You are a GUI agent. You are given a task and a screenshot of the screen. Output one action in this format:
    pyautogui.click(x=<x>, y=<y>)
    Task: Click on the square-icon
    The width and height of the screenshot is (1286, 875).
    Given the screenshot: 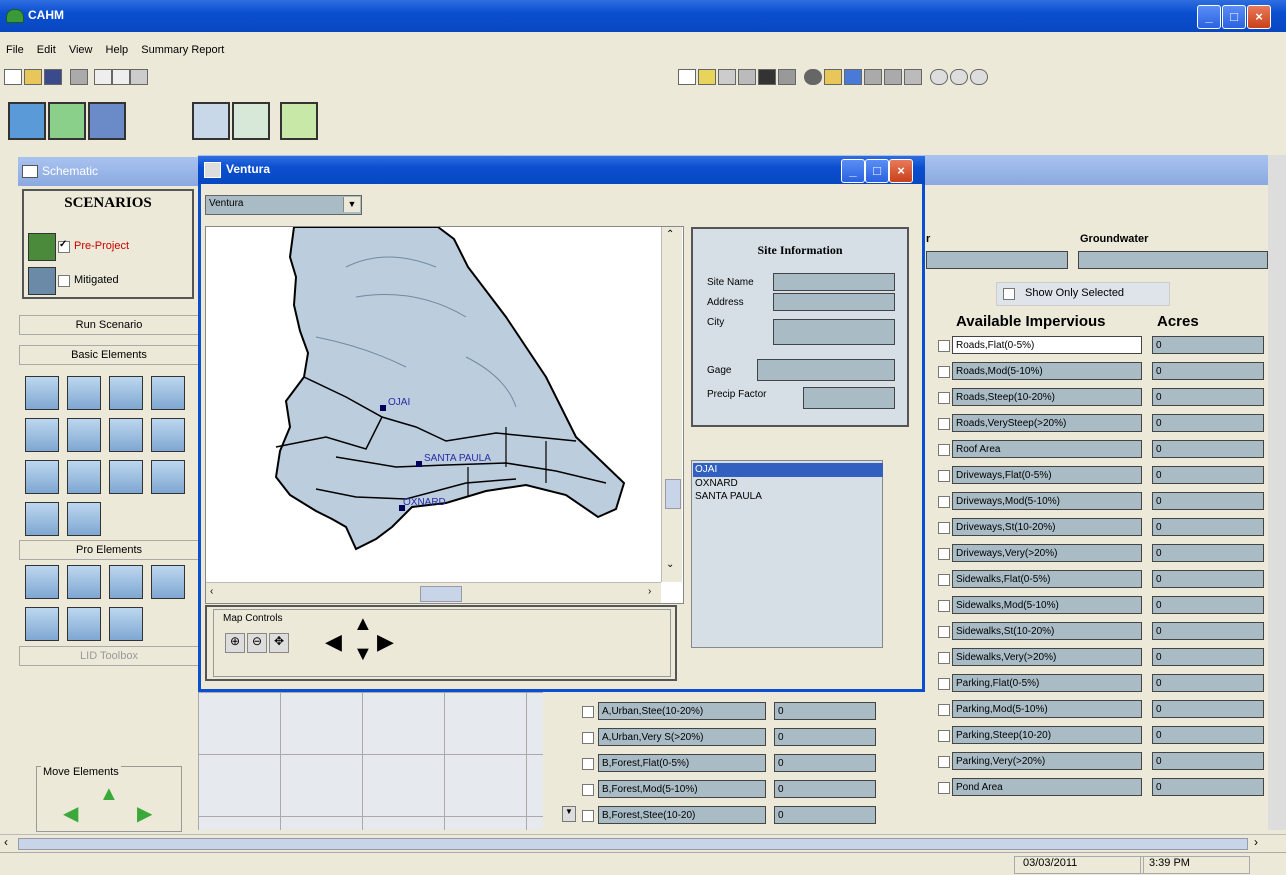 What is the action you would take?
    pyautogui.click(x=787, y=77)
    